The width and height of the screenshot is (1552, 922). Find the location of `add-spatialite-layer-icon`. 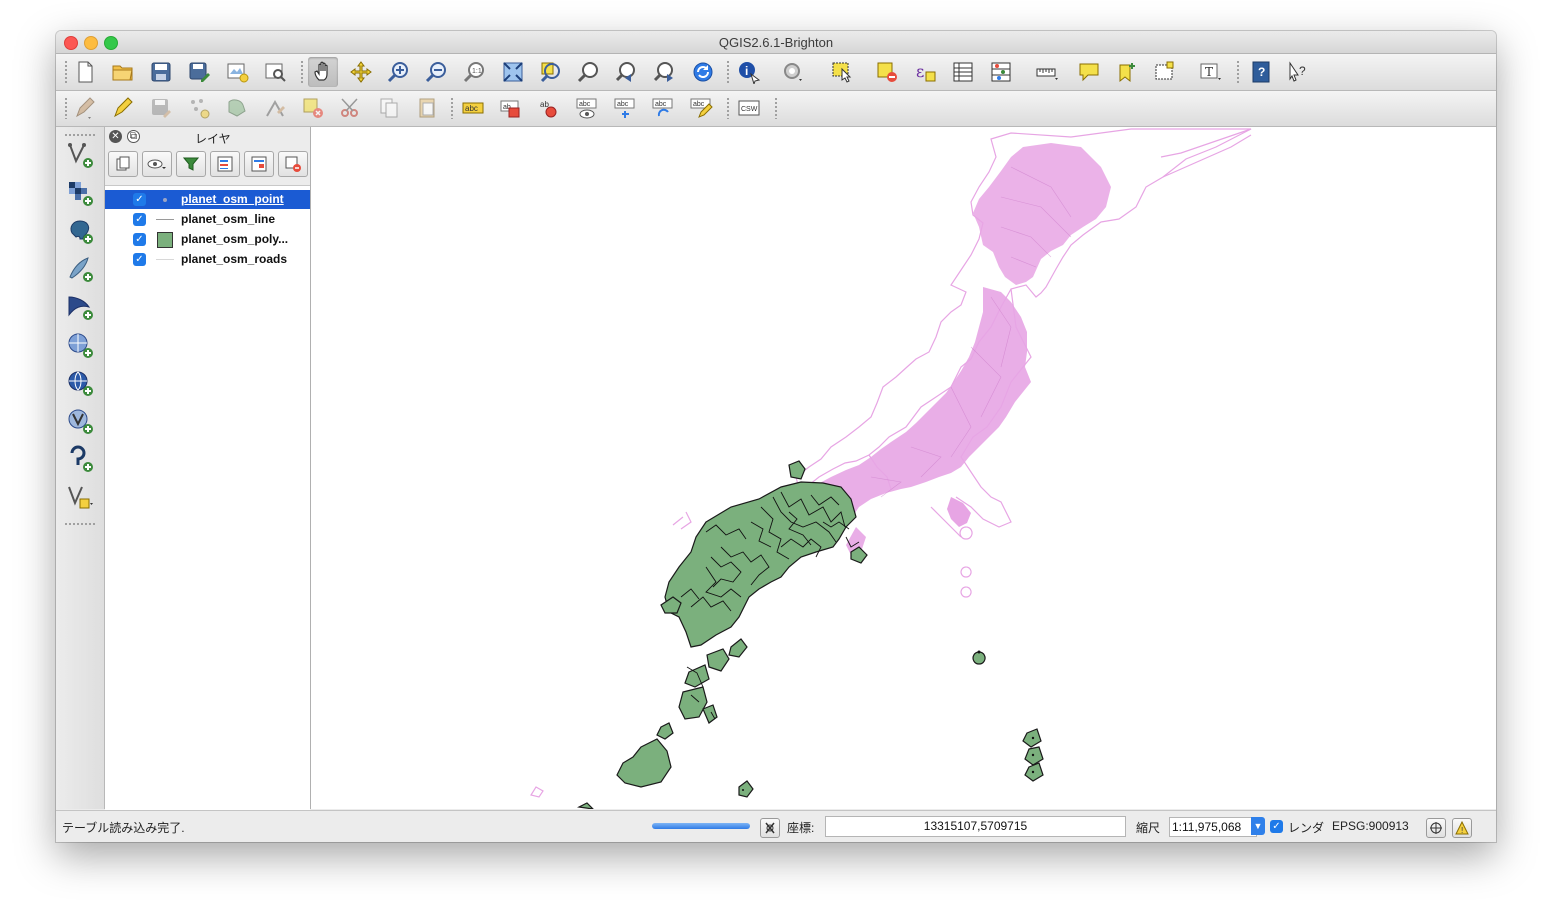

add-spatialite-layer-icon is located at coordinates (80, 269).